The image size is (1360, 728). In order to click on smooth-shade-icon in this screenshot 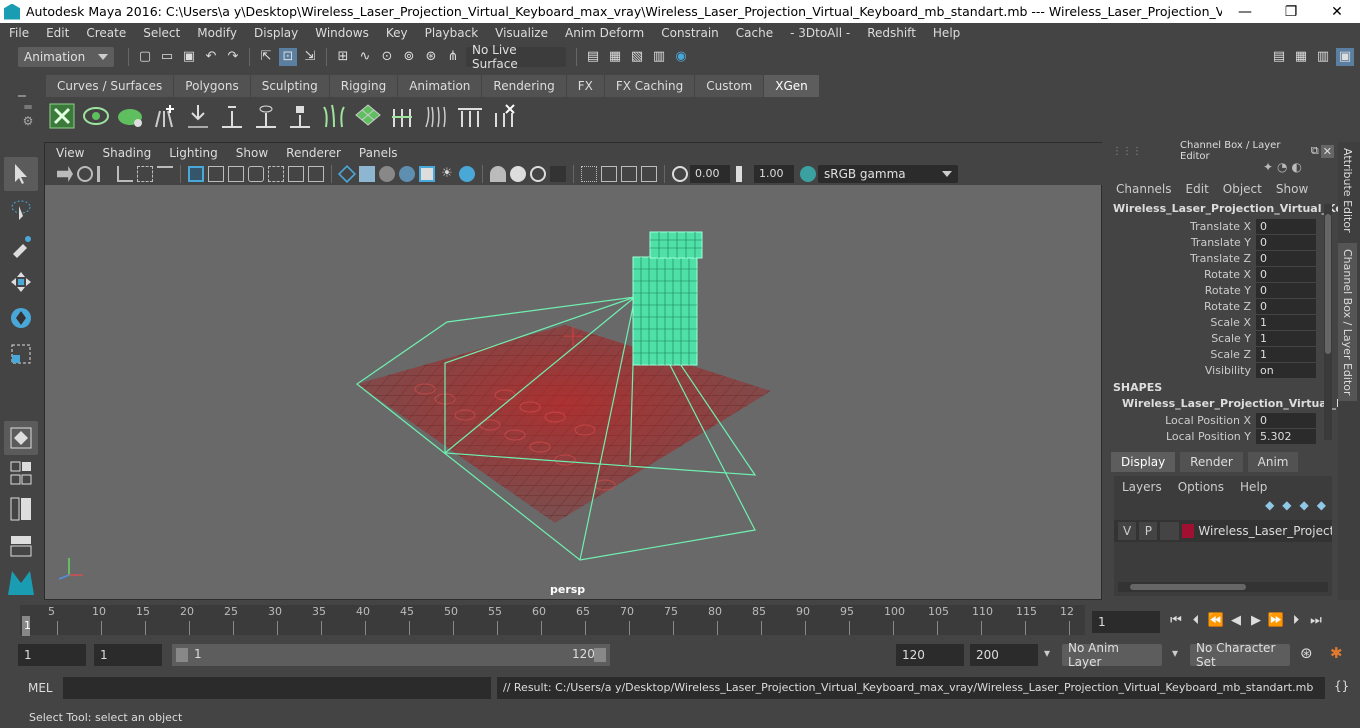, I will do `click(367, 174)`.